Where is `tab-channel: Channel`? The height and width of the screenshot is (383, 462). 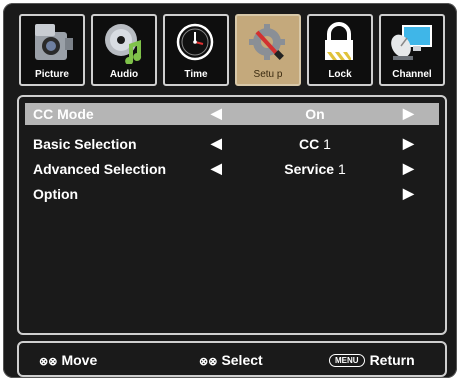 tab-channel: Channel is located at coordinates (412, 50).